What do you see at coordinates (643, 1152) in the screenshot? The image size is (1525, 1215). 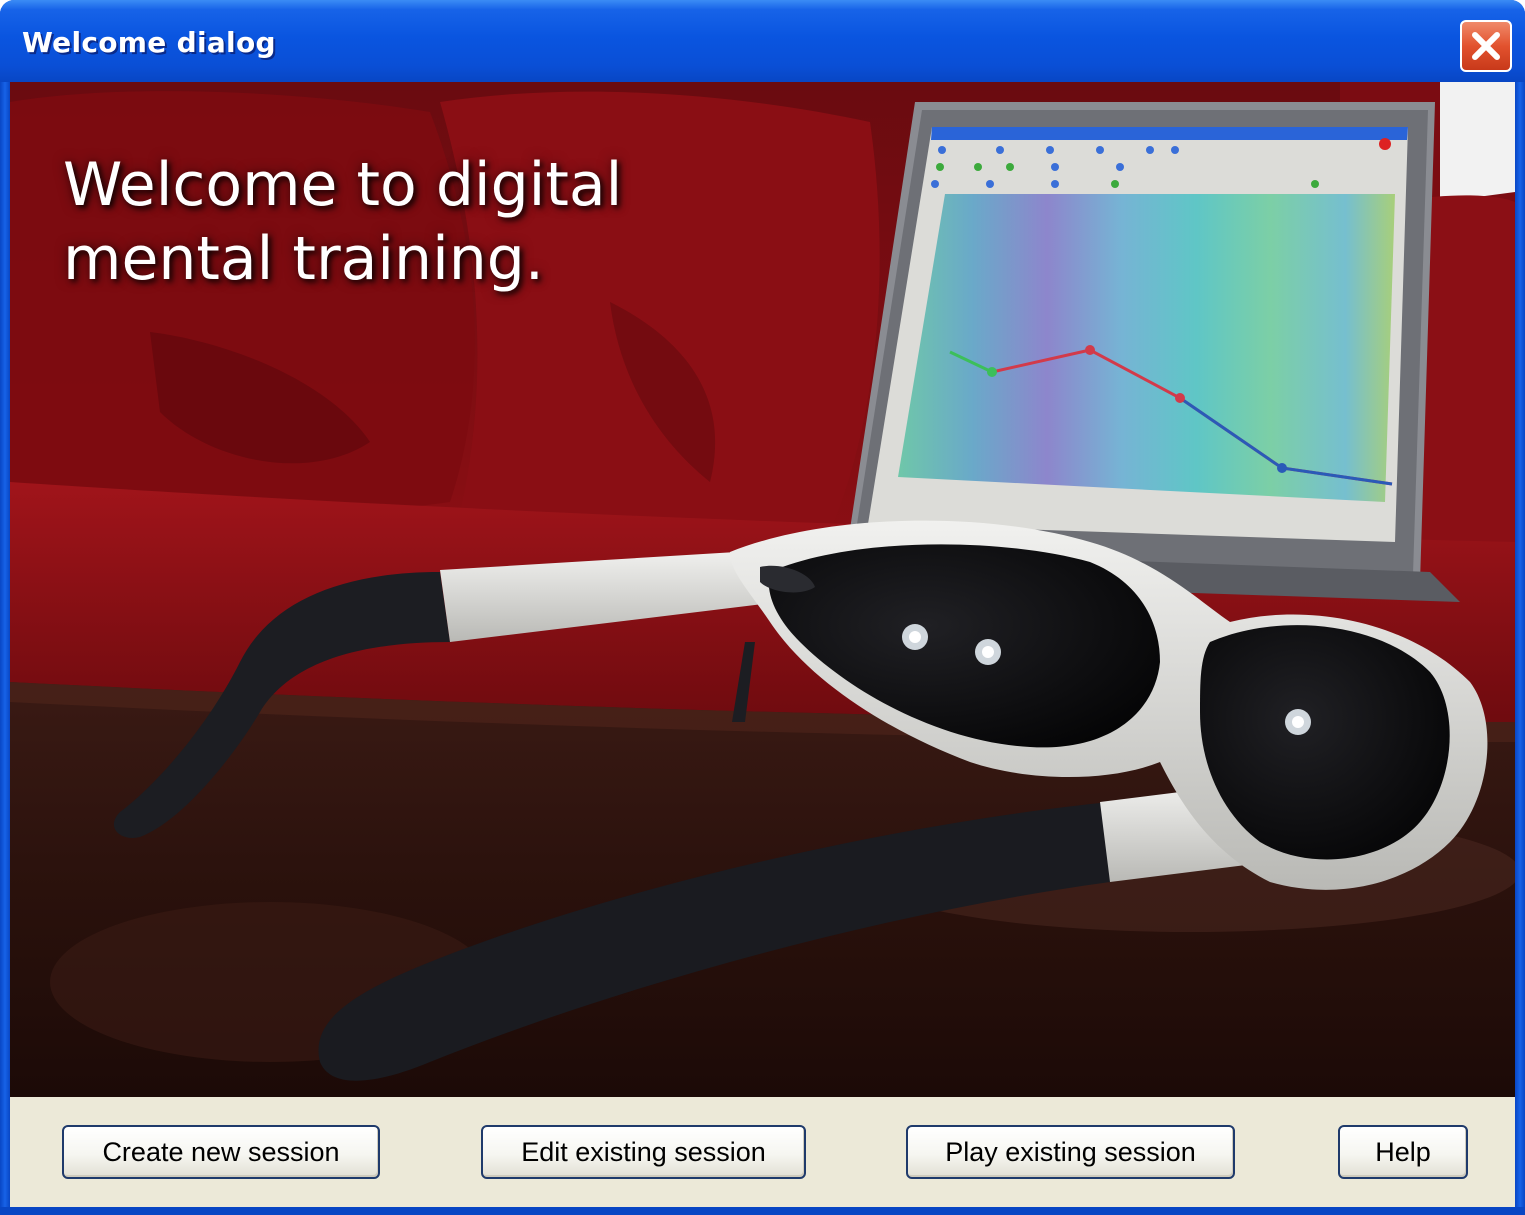 I see `edit-existing-session-button: Edit existing session` at bounding box center [643, 1152].